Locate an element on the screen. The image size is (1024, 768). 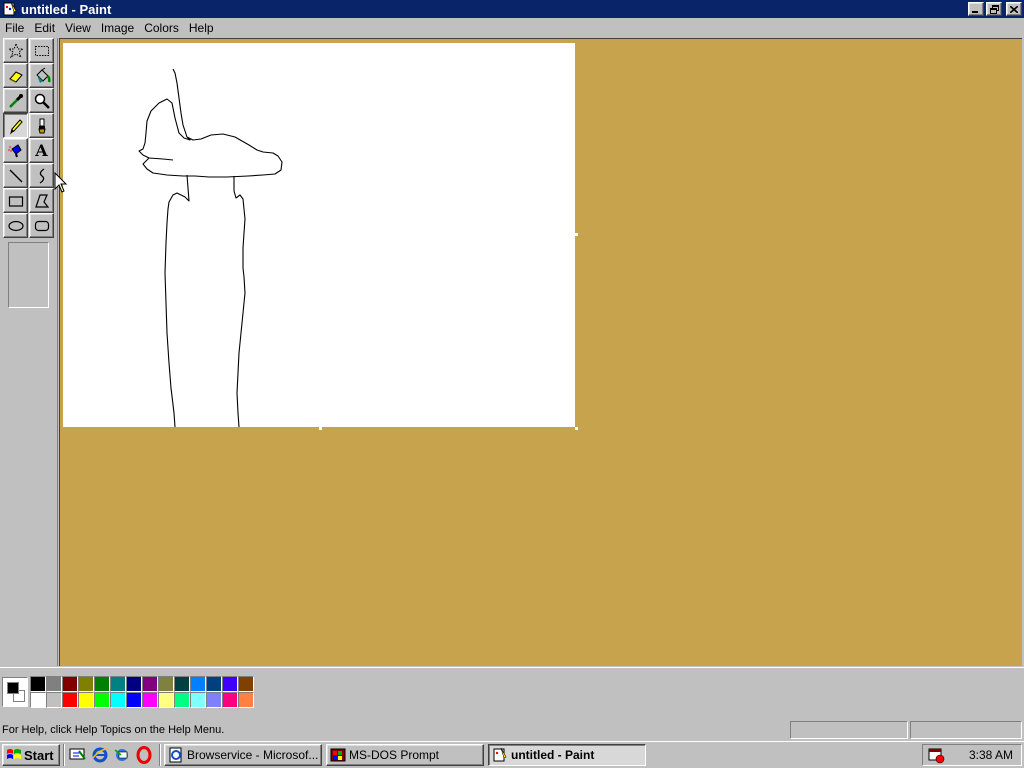
resize-handle-middle-right is located at coordinates (576, 234).